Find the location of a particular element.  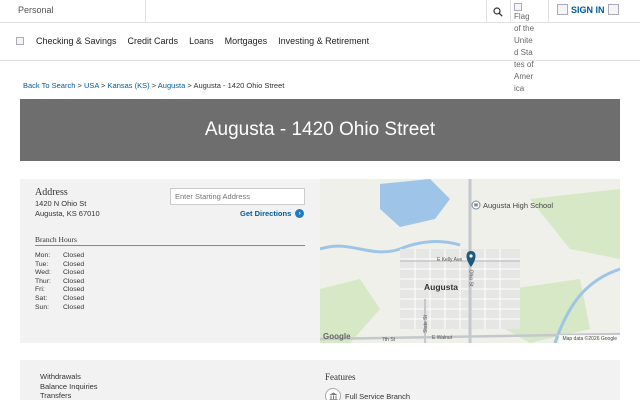

nav-item-checking-savings: Checking & Savings is located at coordinates (76, 41).